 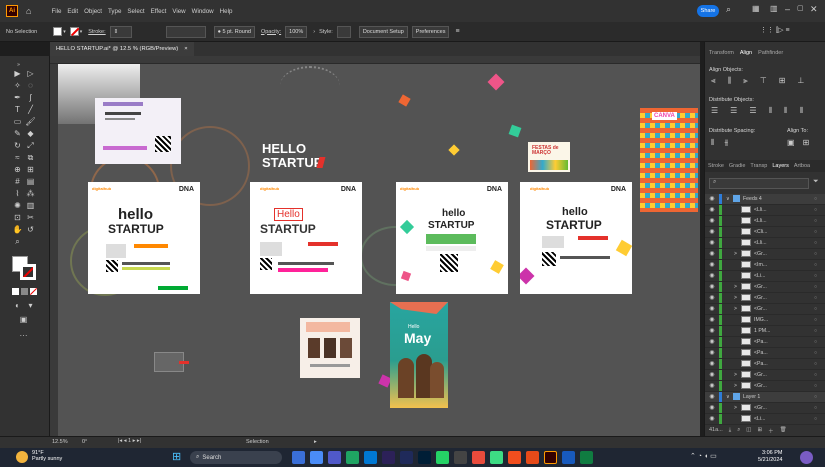 I want to click on tab-stroke: Stroke, so click(x=716, y=166).